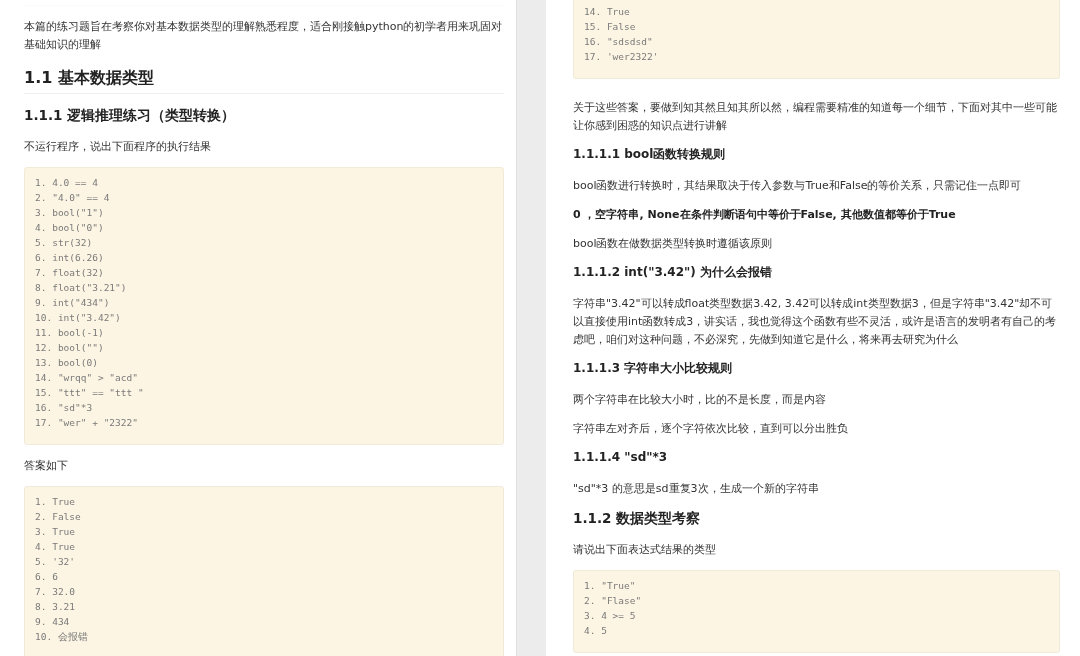 The image size is (1080, 656). What do you see at coordinates (62, 637) in the screenshot?
I see `code-line: 10. 会报错` at bounding box center [62, 637].